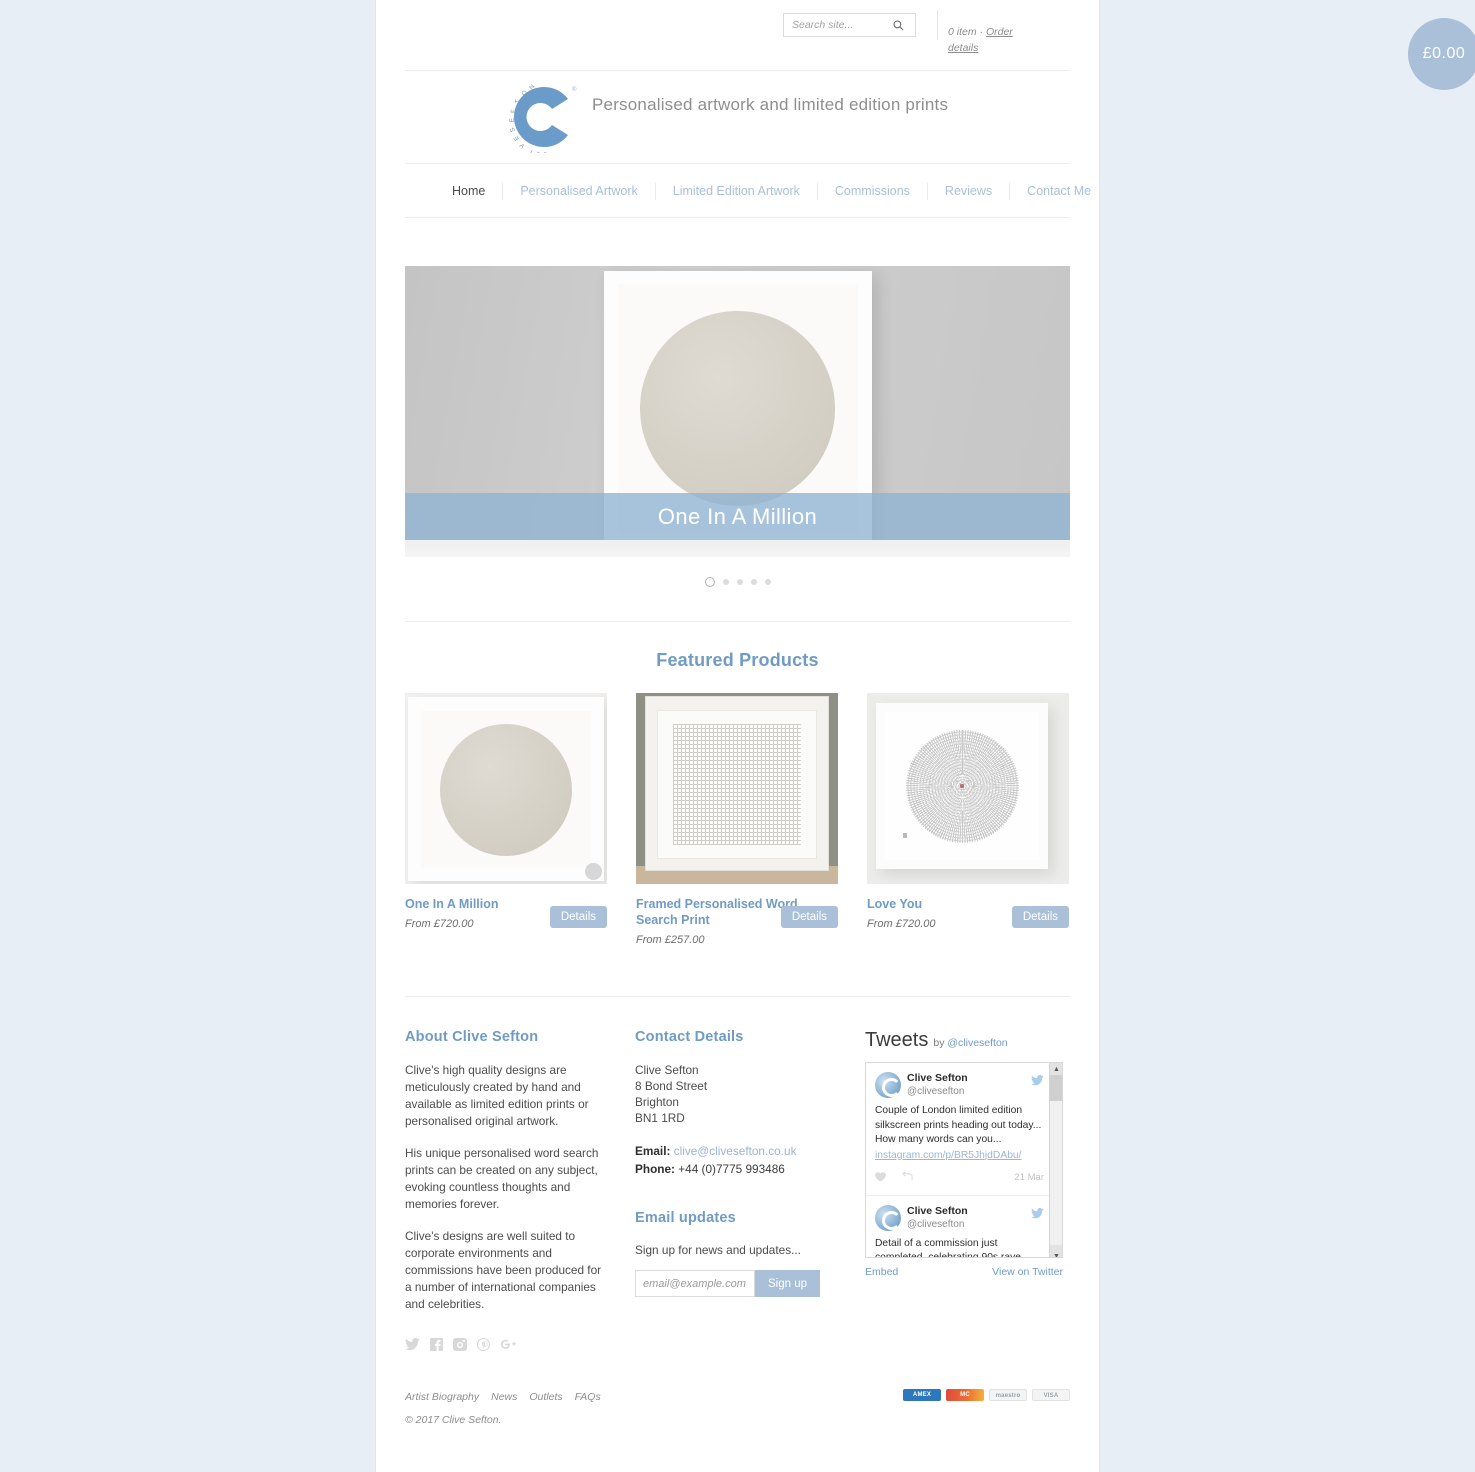  Describe the element at coordinates (959, 1155) in the screenshot. I see `tweet-link: instagram.com/p/BR5JhjdDAbu/` at that location.